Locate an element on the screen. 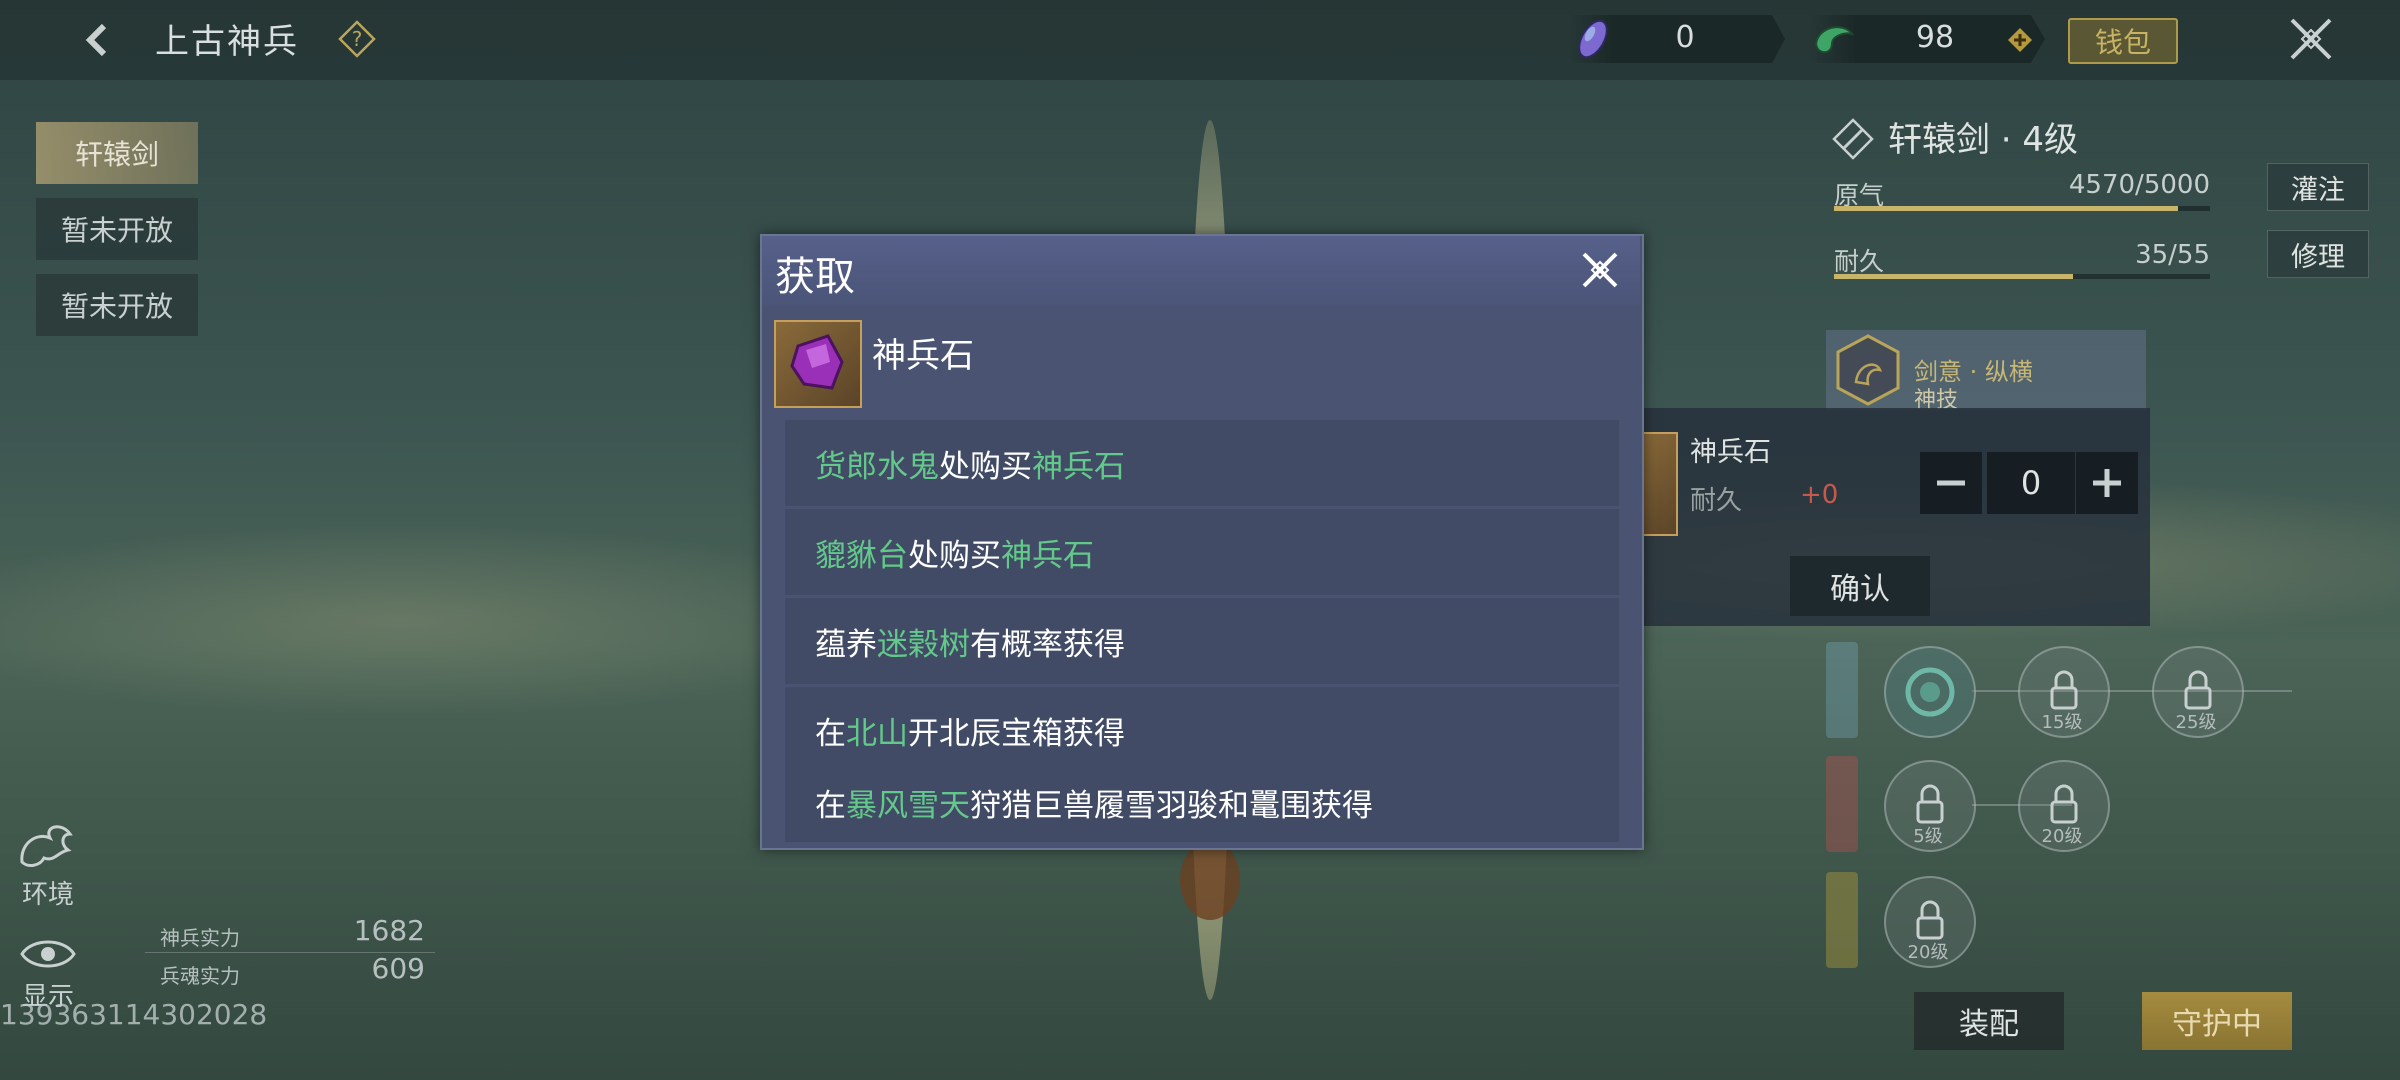 This screenshot has height=1080, width=2400. soul-power-label: 兵魂实力 is located at coordinates (200, 976).